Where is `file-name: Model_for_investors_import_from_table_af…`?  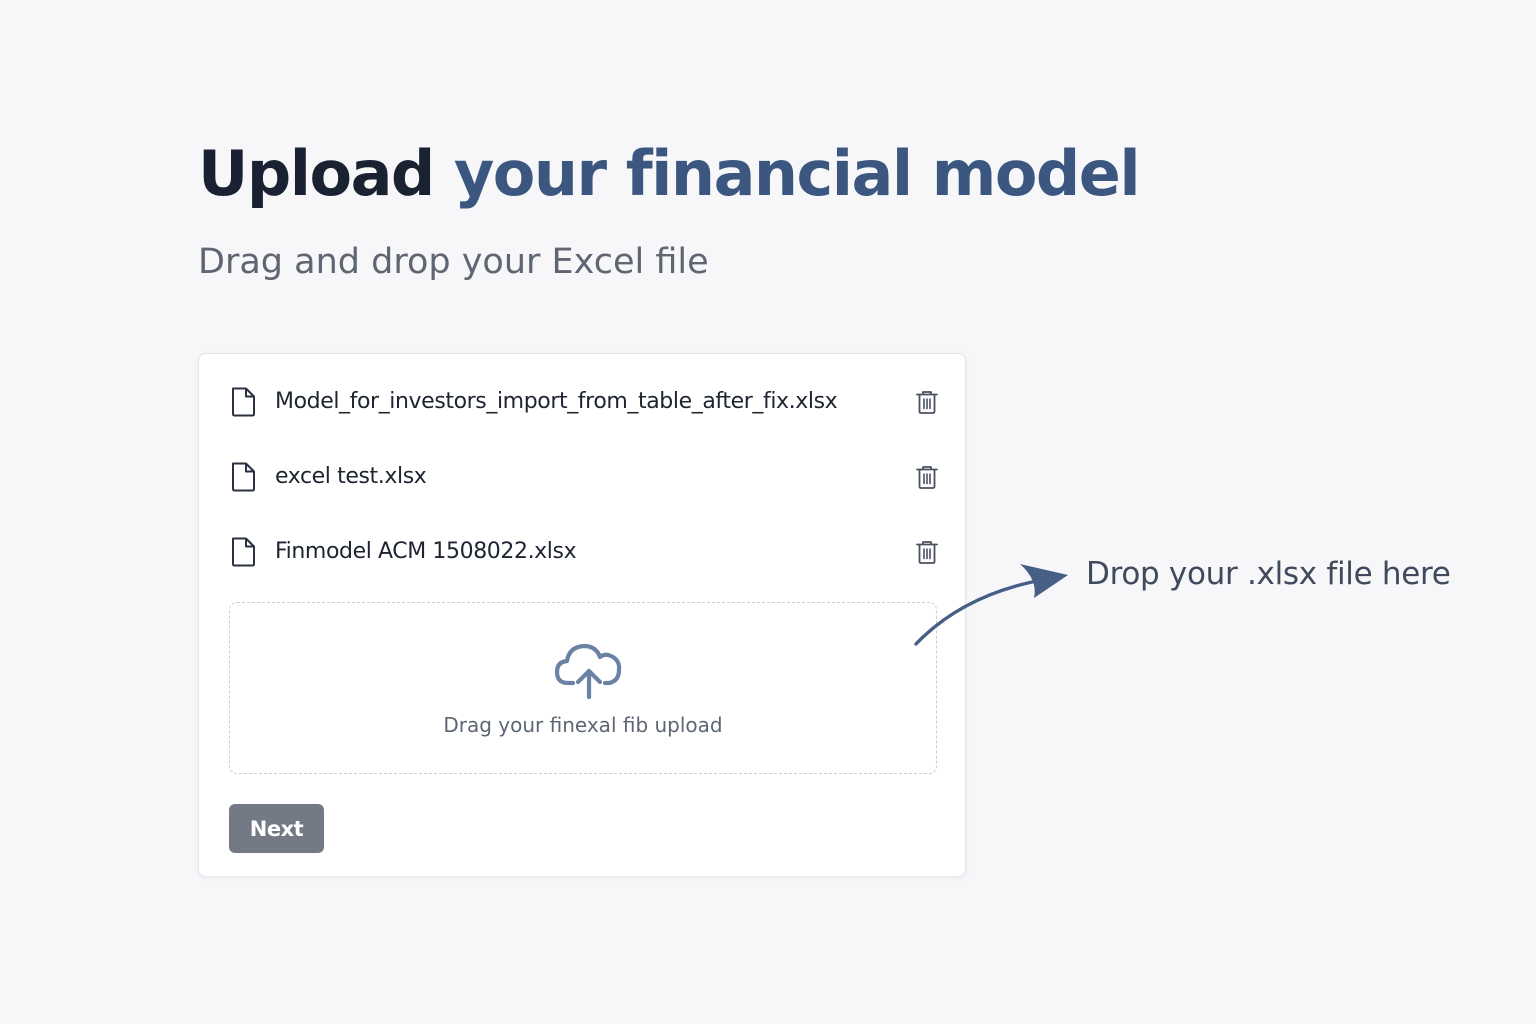 file-name: Model_for_investors_import_from_table_af… is located at coordinates (556, 401).